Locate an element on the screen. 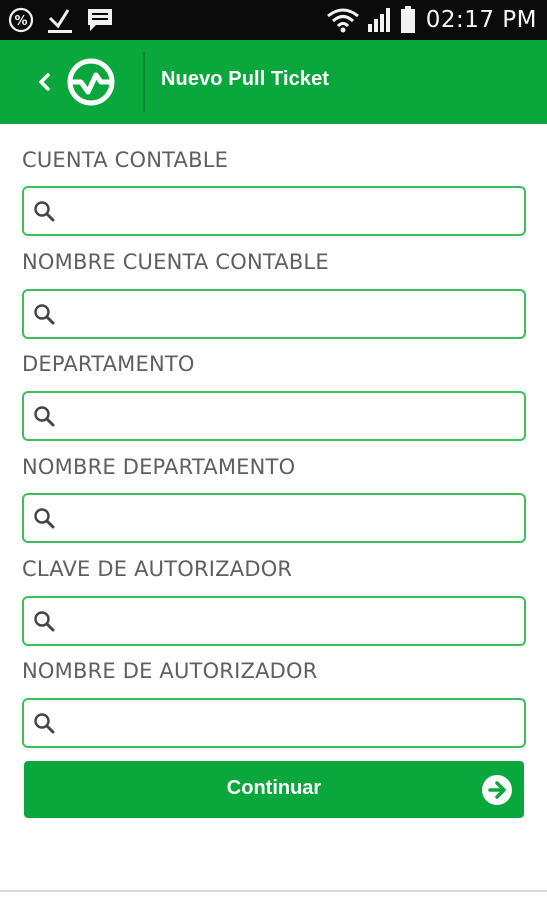 Image resolution: width=547 pixels, height=900 pixels. clock: 02:17 PM is located at coordinates (481, 20).